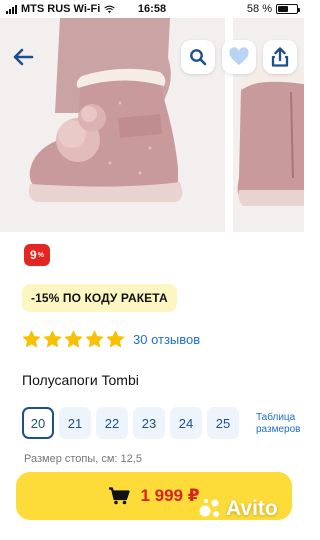  I want to click on battery-fill, so click(283, 9).